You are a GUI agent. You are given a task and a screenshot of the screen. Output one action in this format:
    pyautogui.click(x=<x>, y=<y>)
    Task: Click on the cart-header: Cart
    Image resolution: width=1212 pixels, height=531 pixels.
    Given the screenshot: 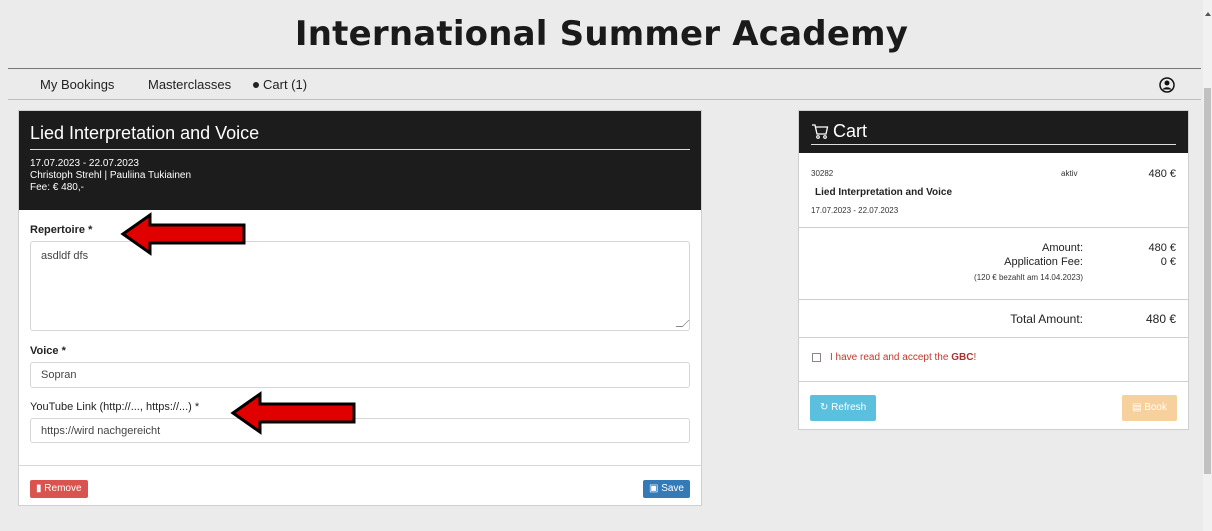 What is the action you would take?
    pyautogui.click(x=993, y=132)
    